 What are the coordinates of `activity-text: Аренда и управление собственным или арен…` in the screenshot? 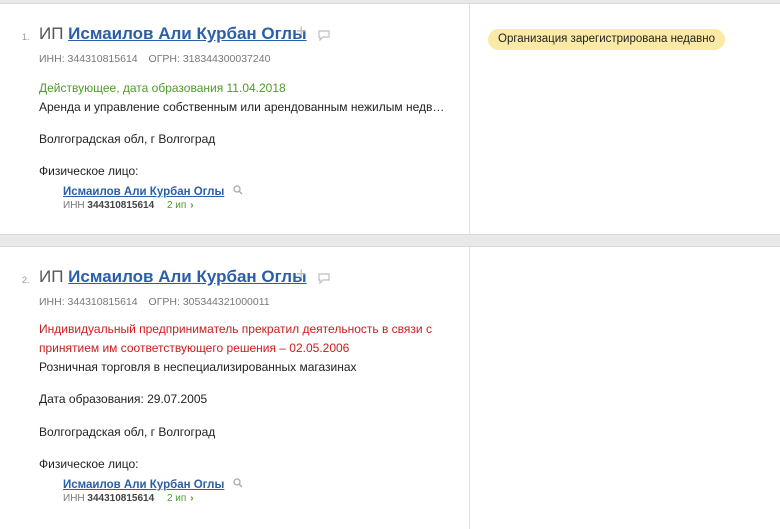 It's located at (242, 107).